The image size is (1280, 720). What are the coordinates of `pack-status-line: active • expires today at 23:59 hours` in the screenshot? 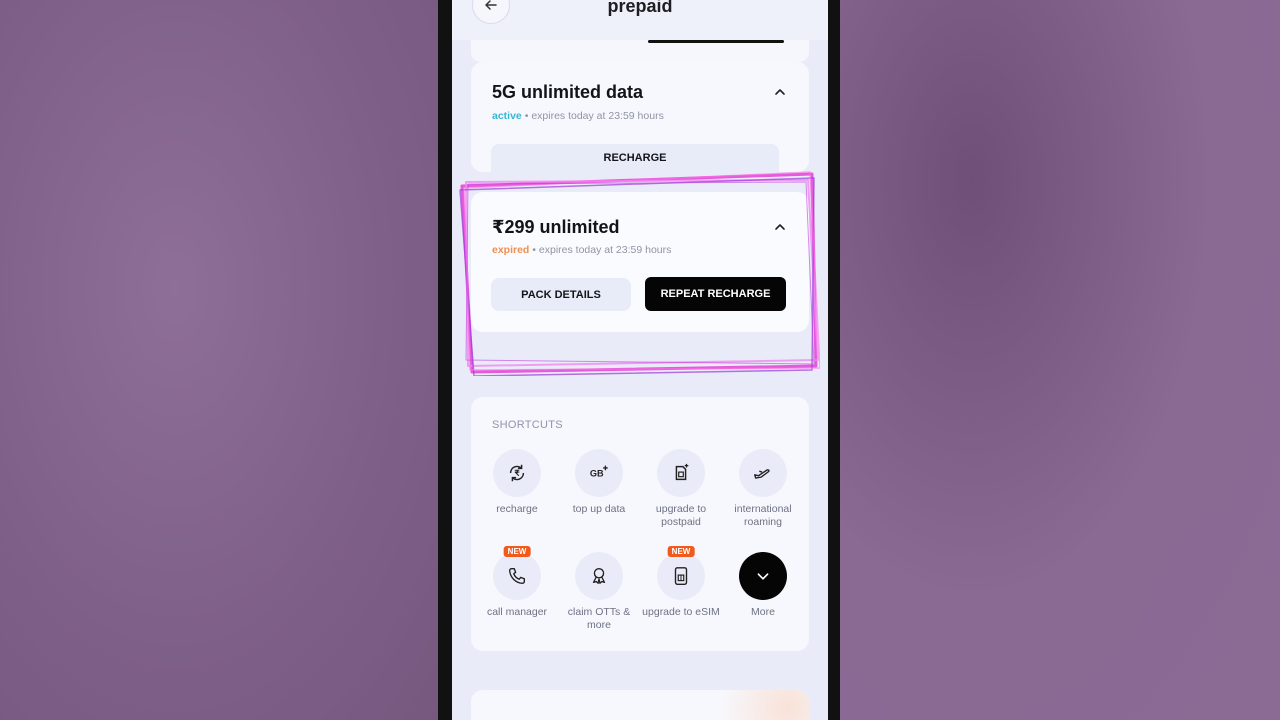 It's located at (578, 116).